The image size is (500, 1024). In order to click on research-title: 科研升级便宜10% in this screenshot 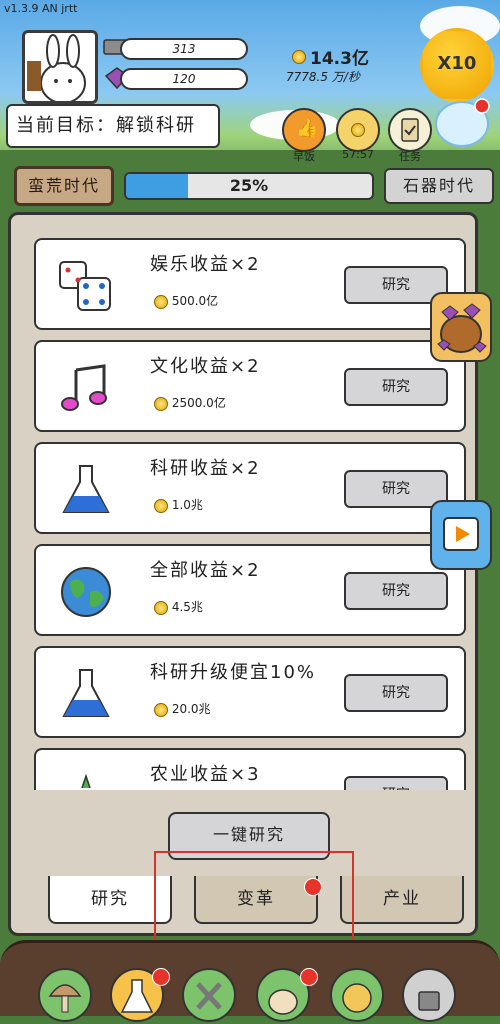, I will do `click(233, 672)`.